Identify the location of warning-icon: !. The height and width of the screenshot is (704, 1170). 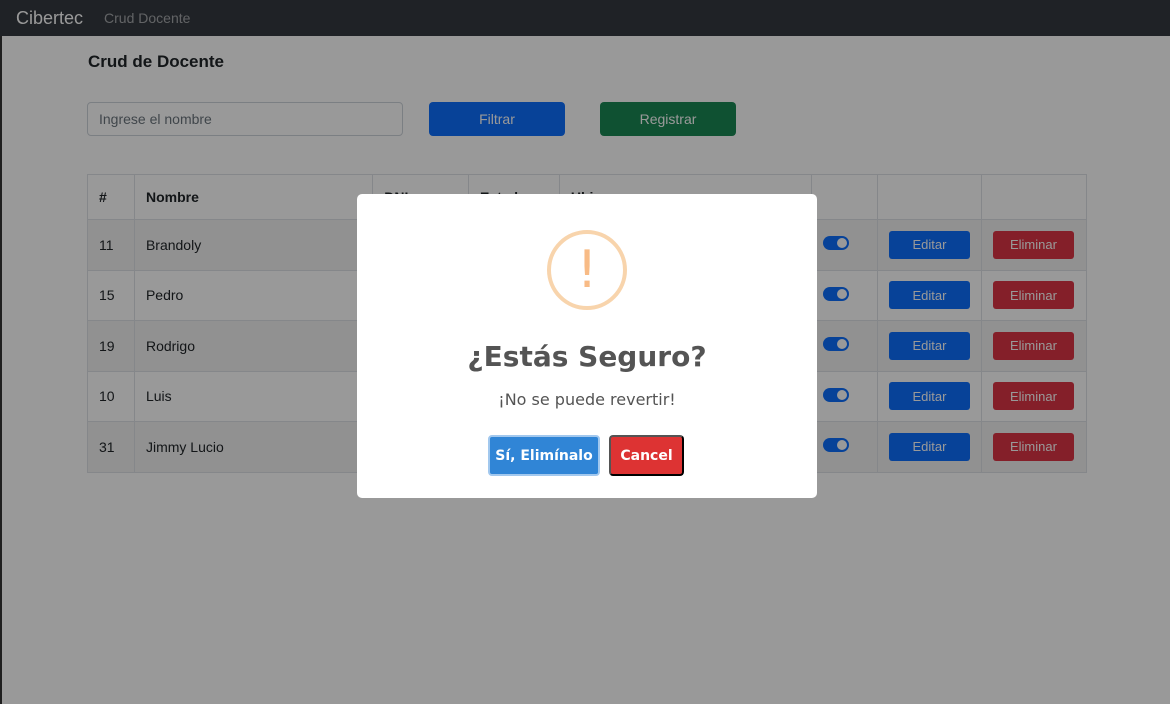
(587, 270).